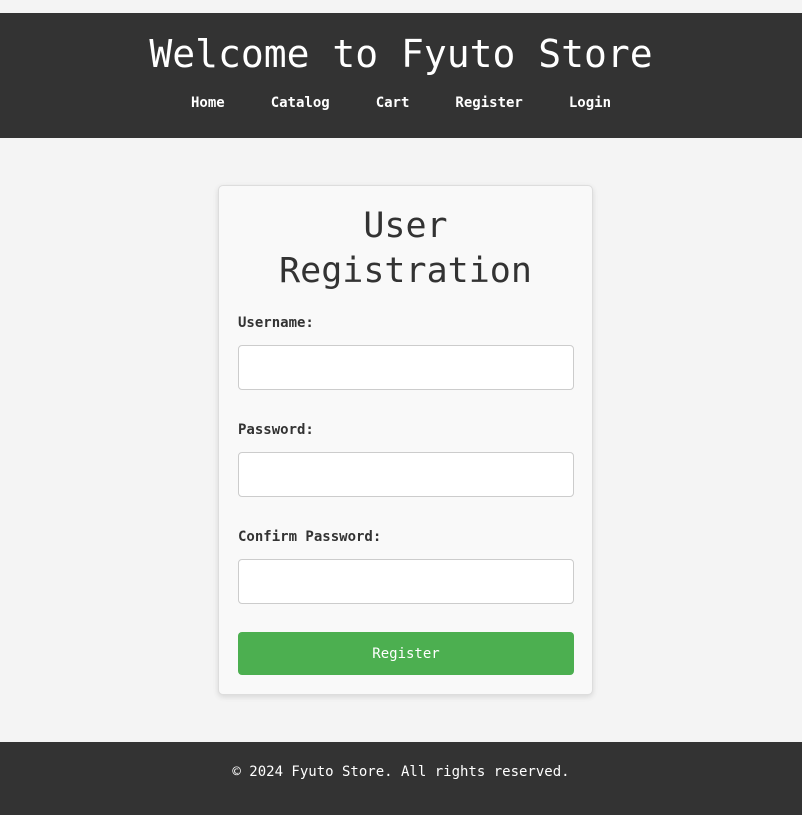 Image resolution: width=802 pixels, height=815 pixels. Describe the element at coordinates (208, 103) in the screenshot. I see `nav-link-home: Home` at that location.